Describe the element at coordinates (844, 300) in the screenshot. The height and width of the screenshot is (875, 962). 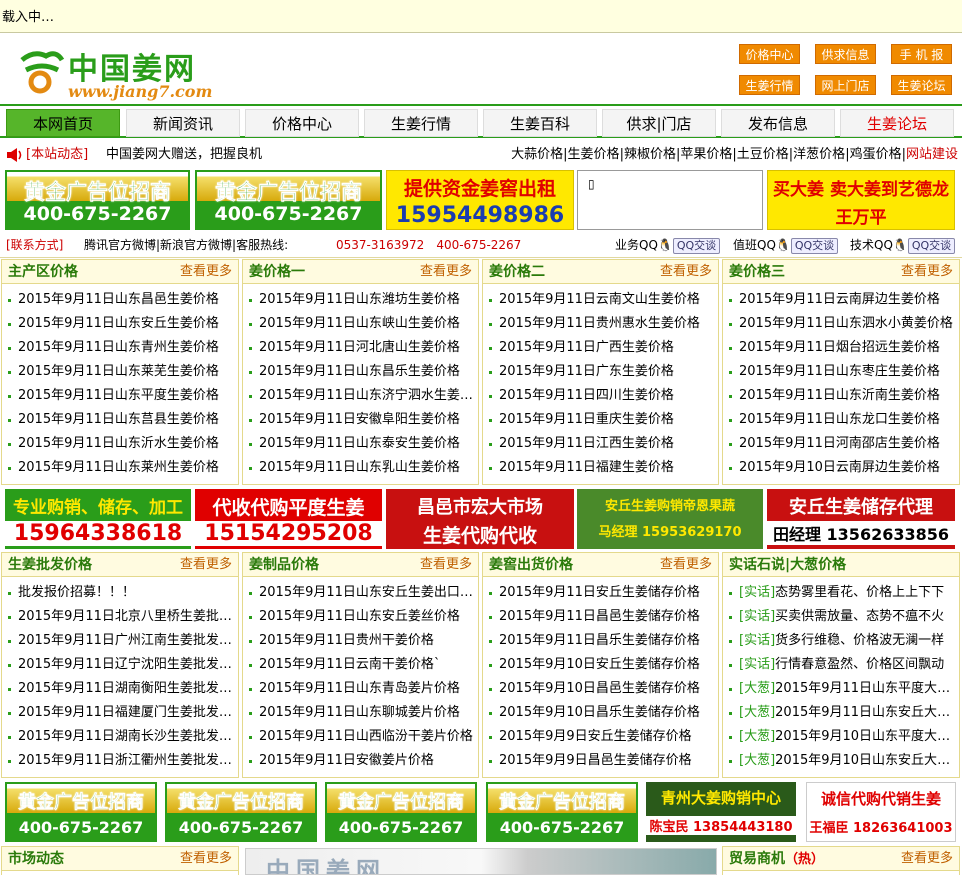
I see `list-item: 2015年9月11日云南屏边生姜价格` at that location.